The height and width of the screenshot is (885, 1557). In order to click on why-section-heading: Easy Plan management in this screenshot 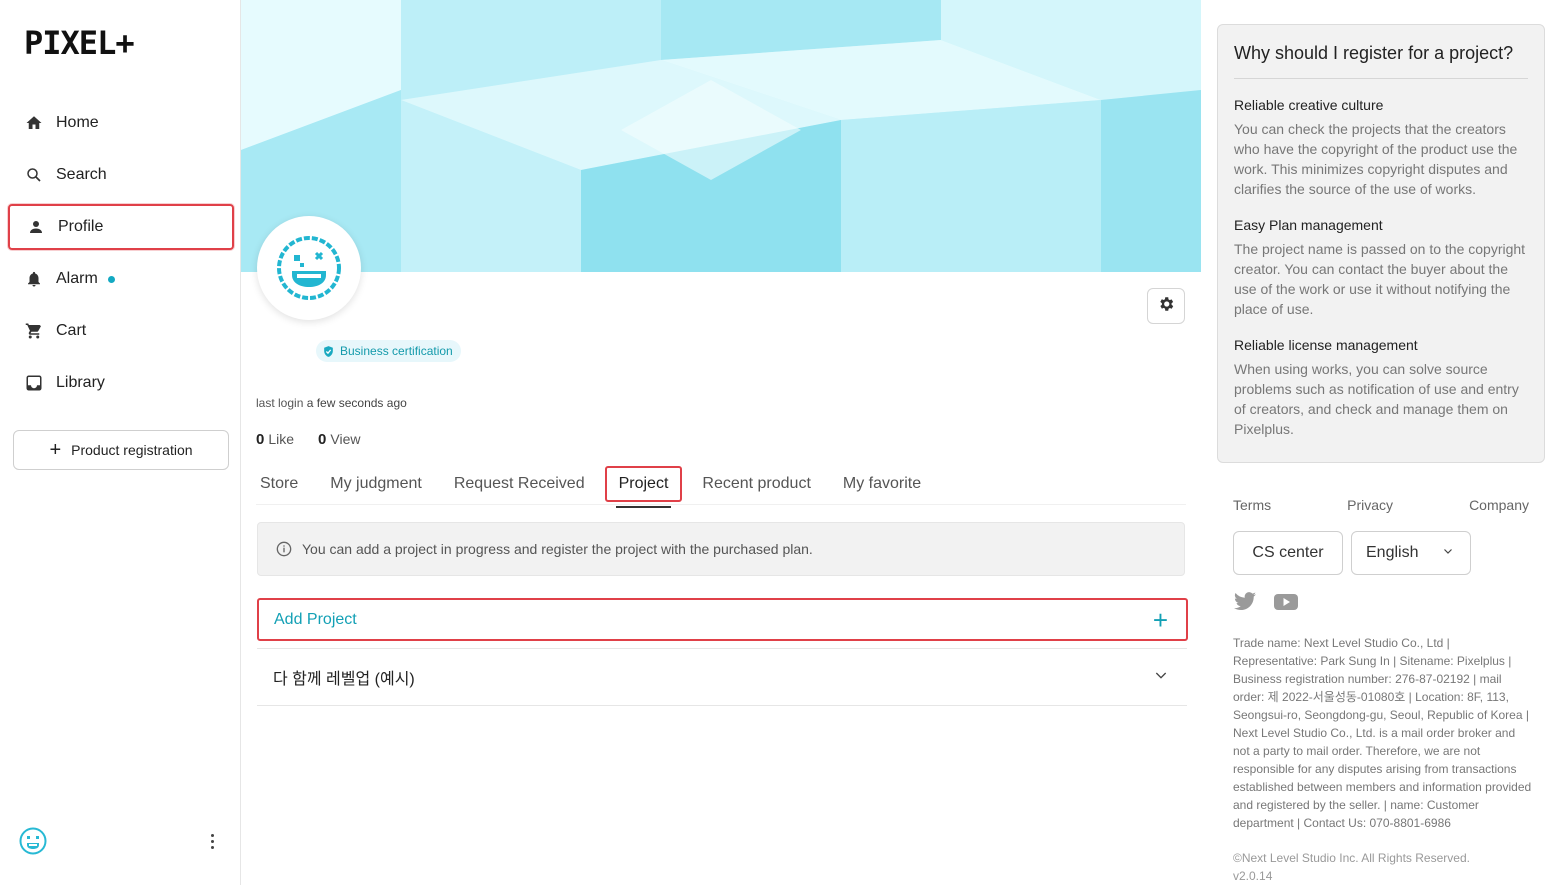, I will do `click(1308, 225)`.